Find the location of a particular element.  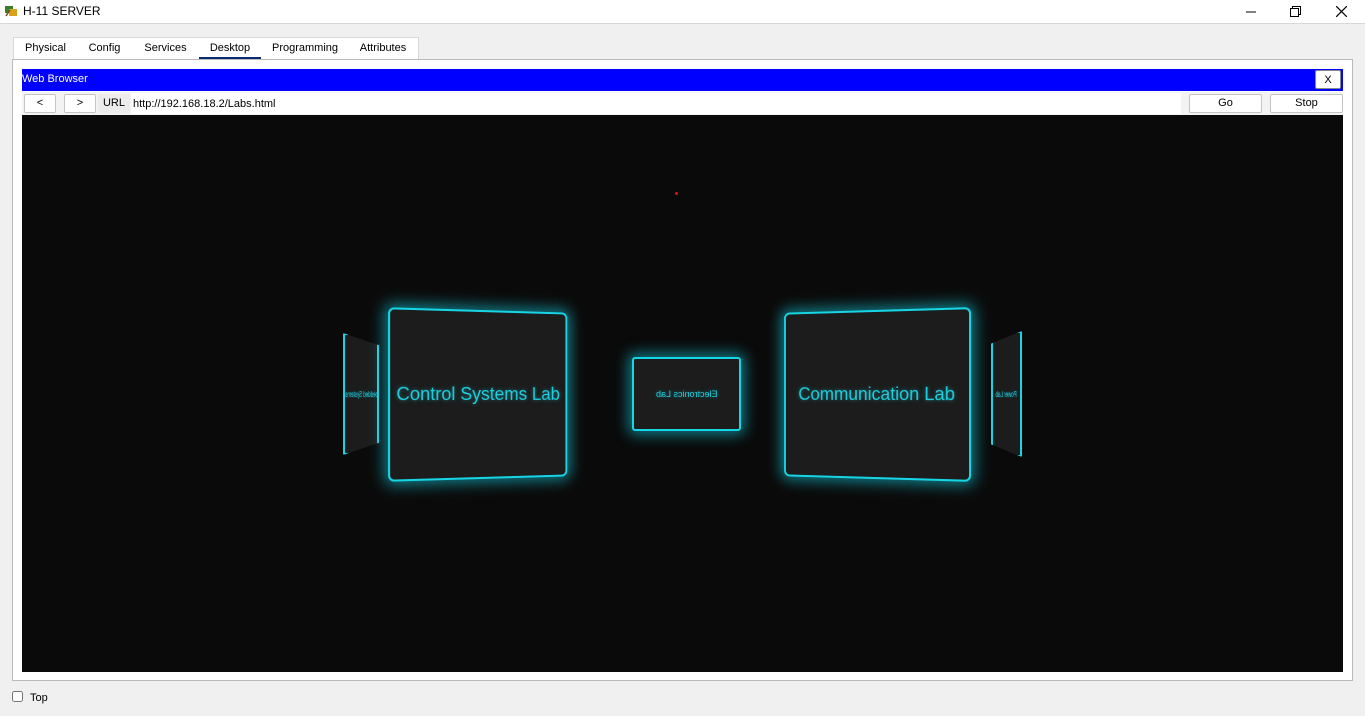

minimize-button is located at coordinates (1251, 11).